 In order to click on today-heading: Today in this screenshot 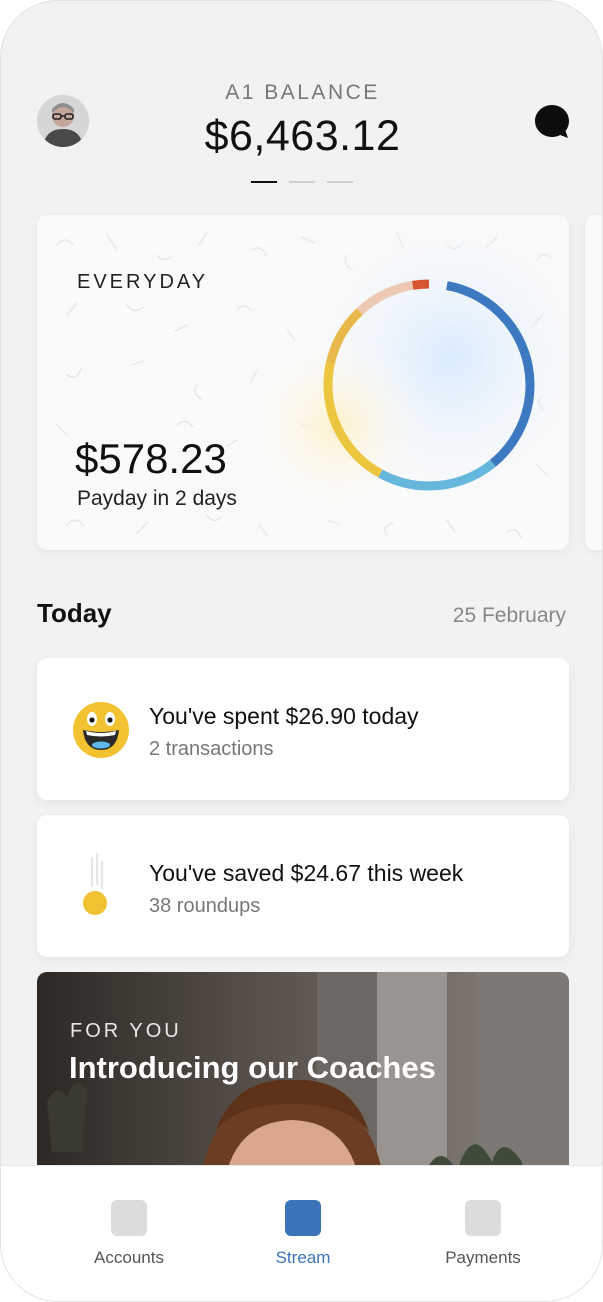, I will do `click(74, 613)`.